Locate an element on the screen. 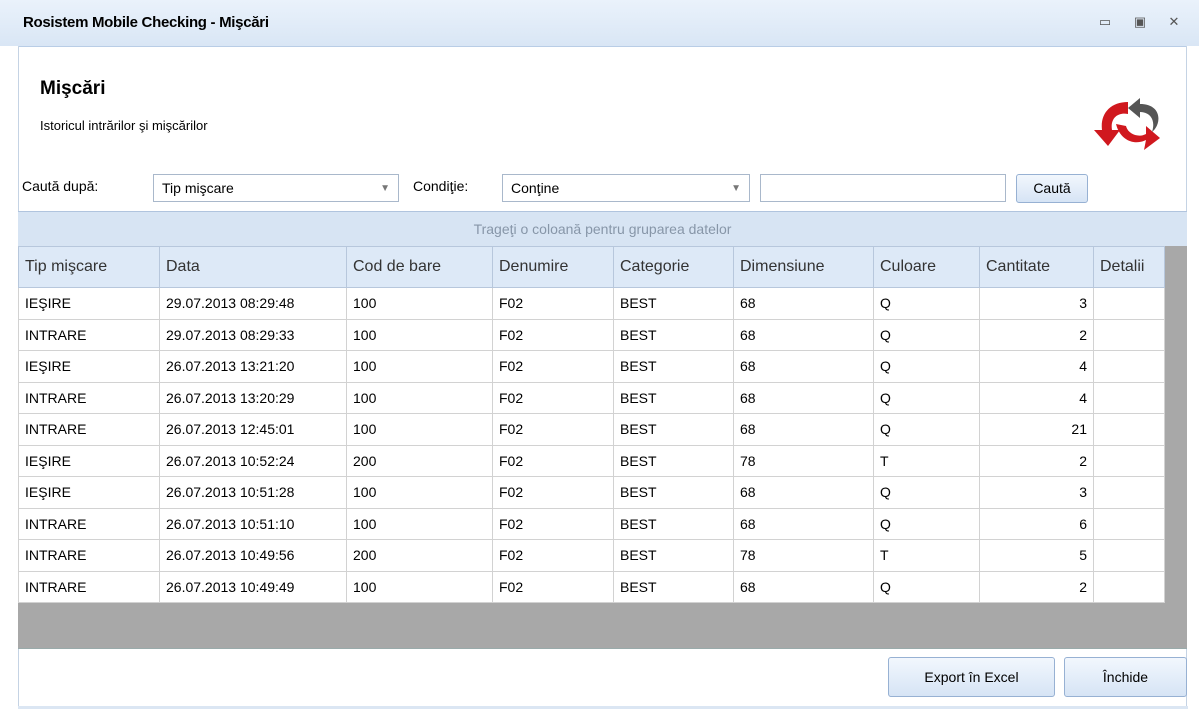 The height and width of the screenshot is (709, 1199). column-header: Data is located at coordinates (253, 267).